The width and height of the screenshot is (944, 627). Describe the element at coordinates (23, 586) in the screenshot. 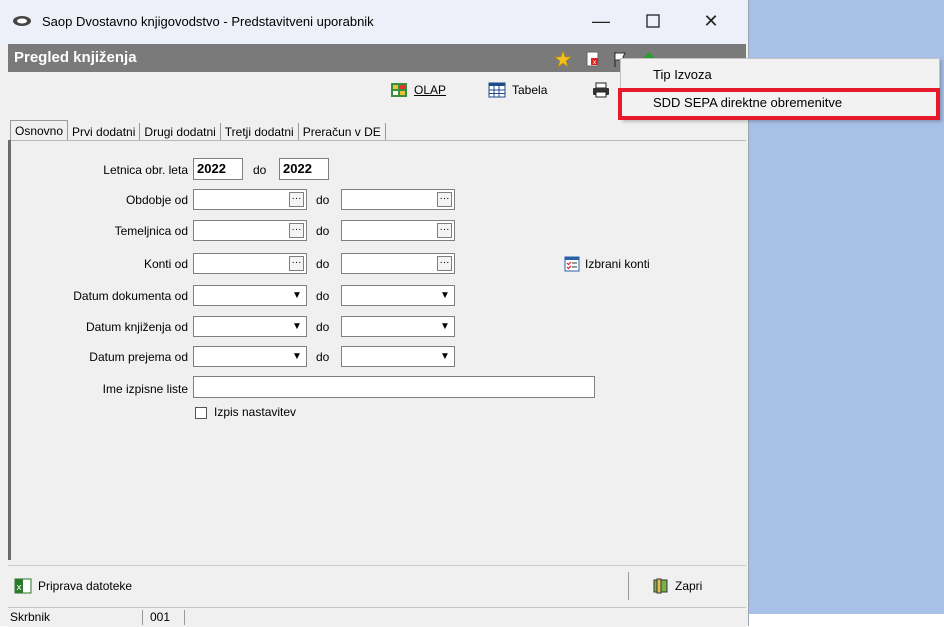

I see `excel-icon: x` at that location.